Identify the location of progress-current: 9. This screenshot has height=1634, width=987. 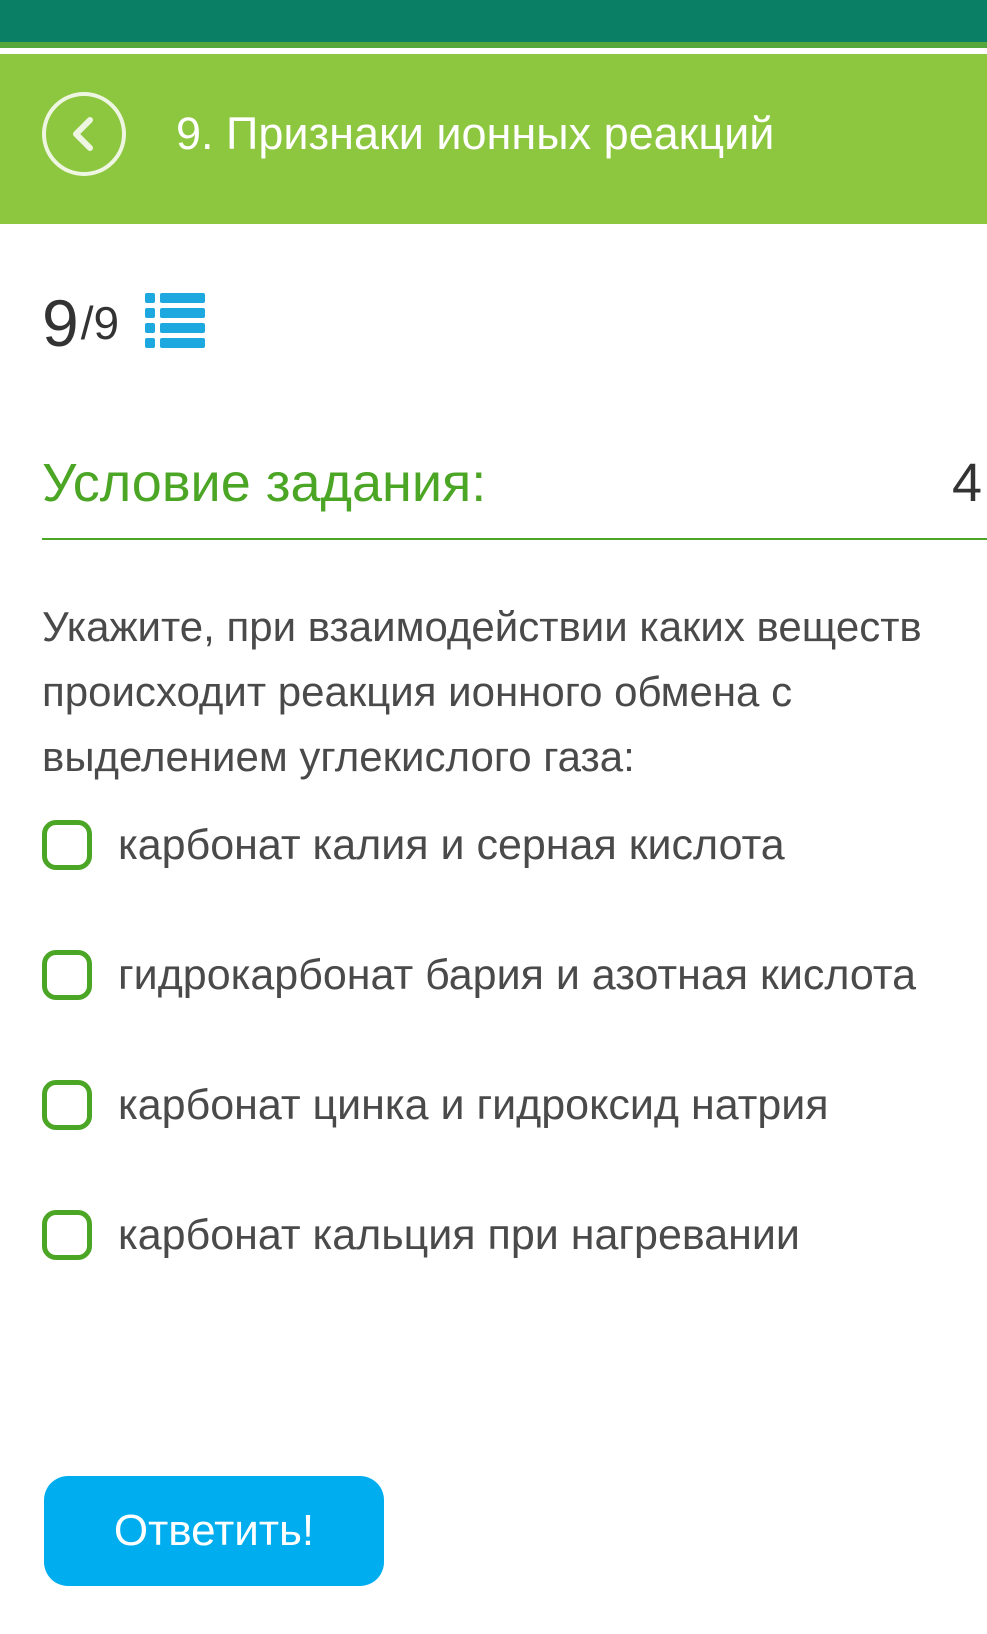
(60, 323).